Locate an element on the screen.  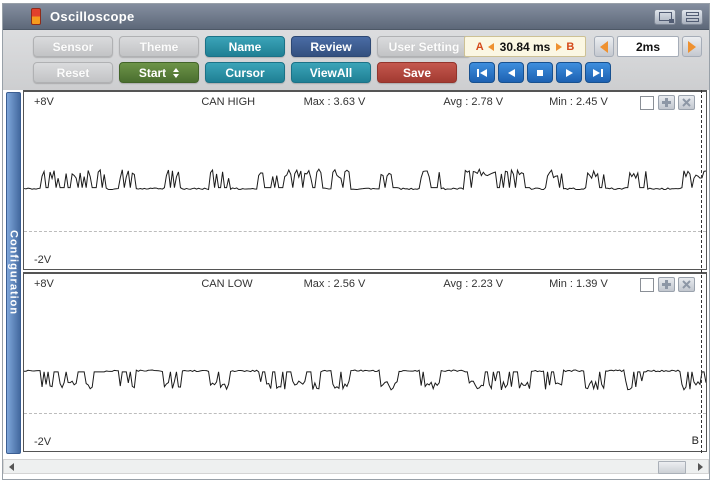
sensor-button: Sensor is located at coordinates (73, 46).